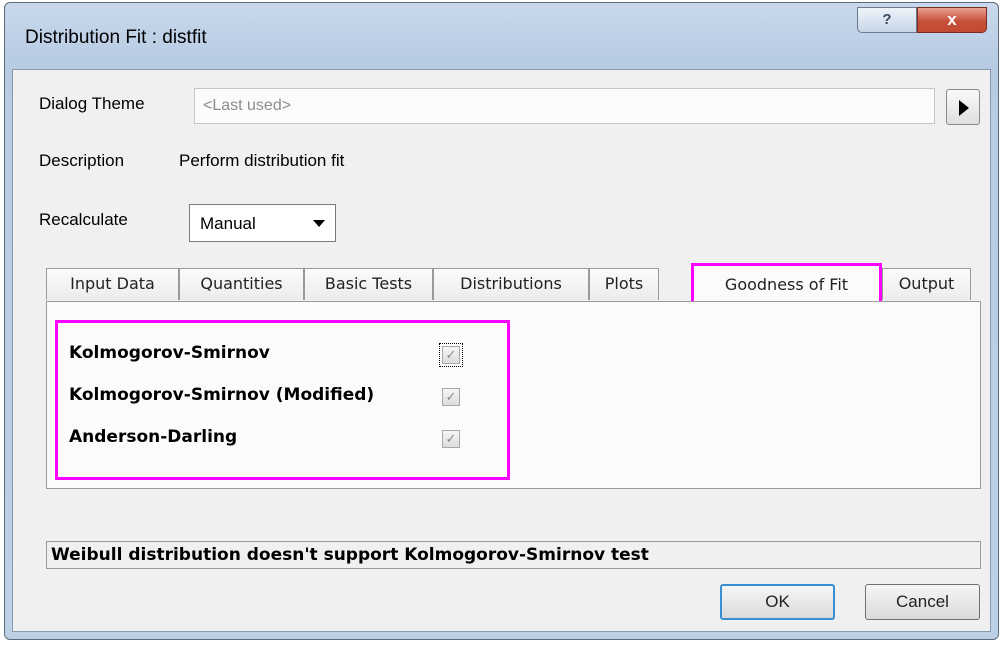 The width and height of the screenshot is (1007, 646). I want to click on checkbox-anderson-darling: ✓, so click(451, 439).